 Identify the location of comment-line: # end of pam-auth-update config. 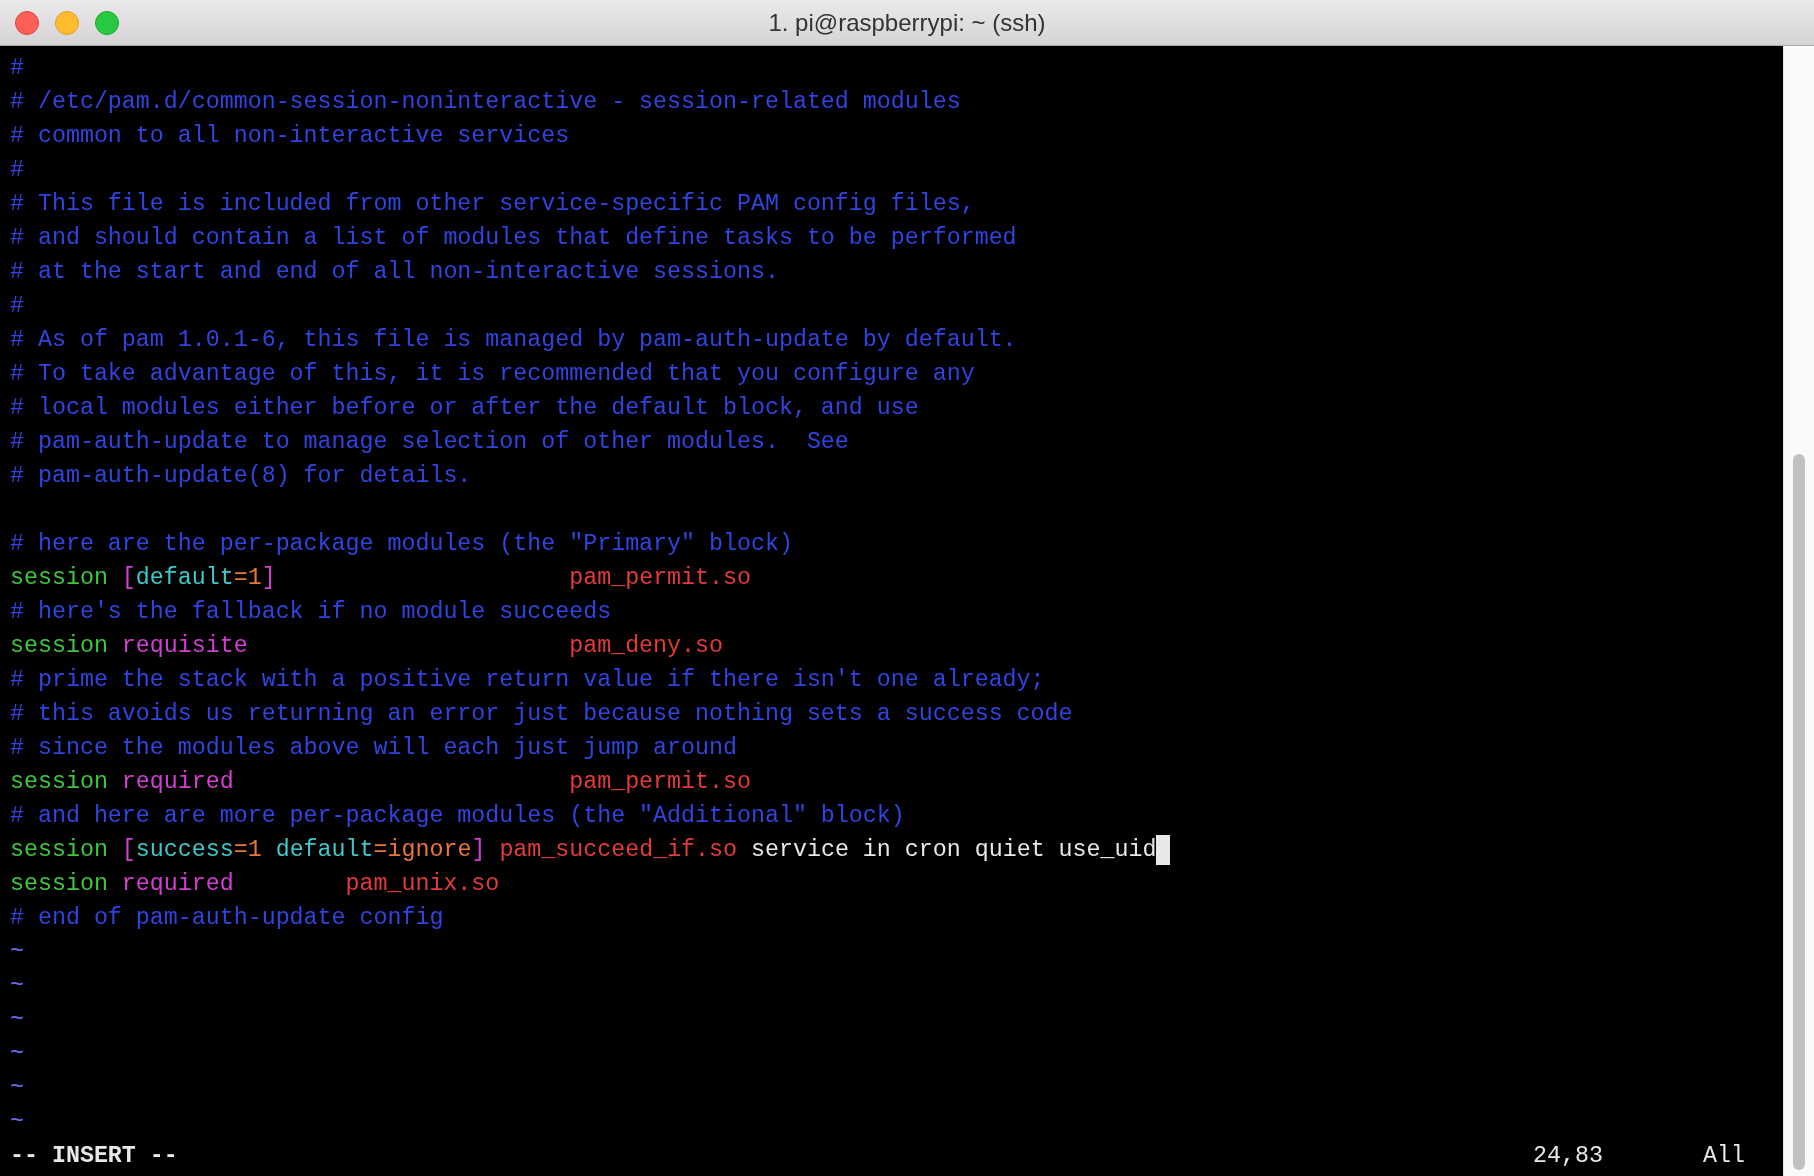
(227, 918).